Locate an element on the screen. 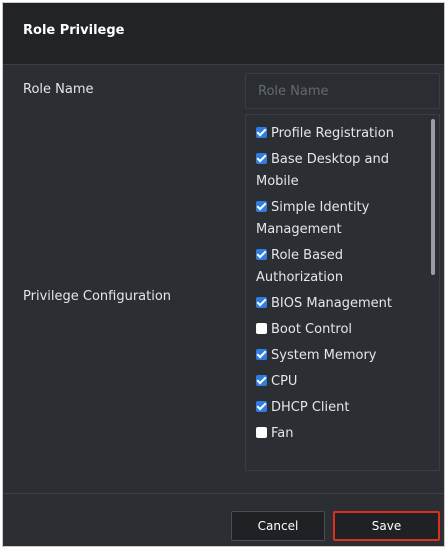 The width and height of the screenshot is (447, 549). privilege-item: System Memory is located at coordinates (341, 356).